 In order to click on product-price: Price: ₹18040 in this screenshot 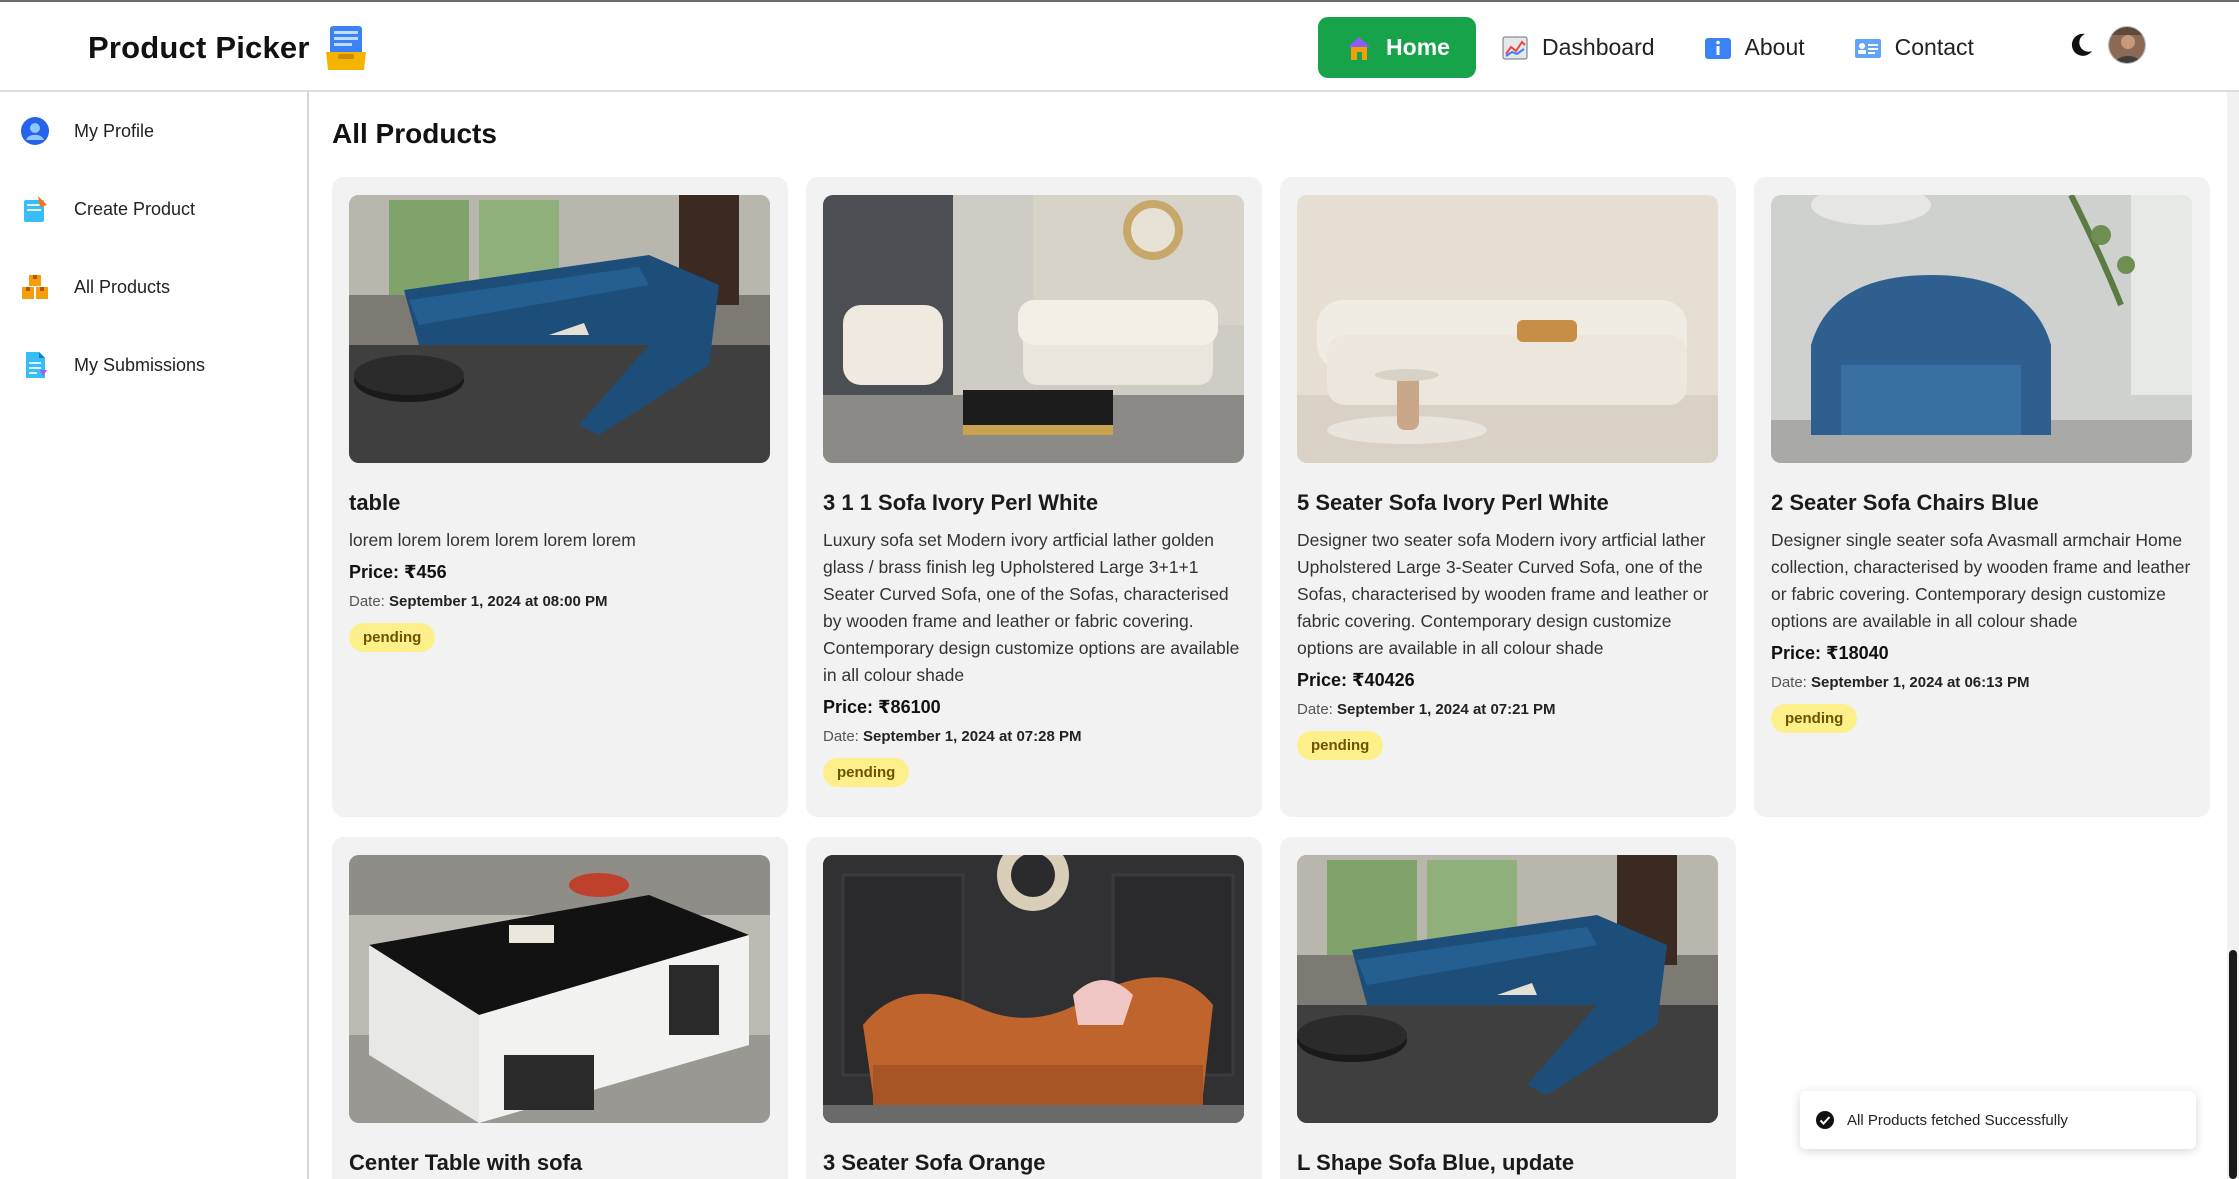, I will do `click(1830, 653)`.